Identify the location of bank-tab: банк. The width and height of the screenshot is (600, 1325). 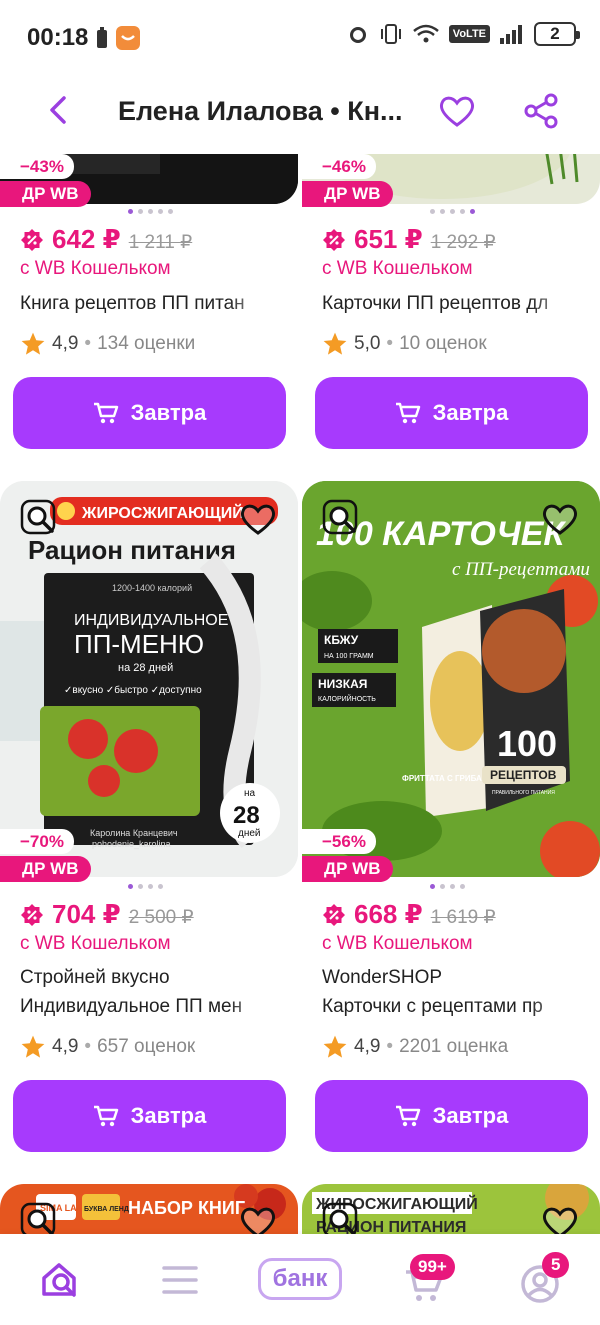
(300, 1279).